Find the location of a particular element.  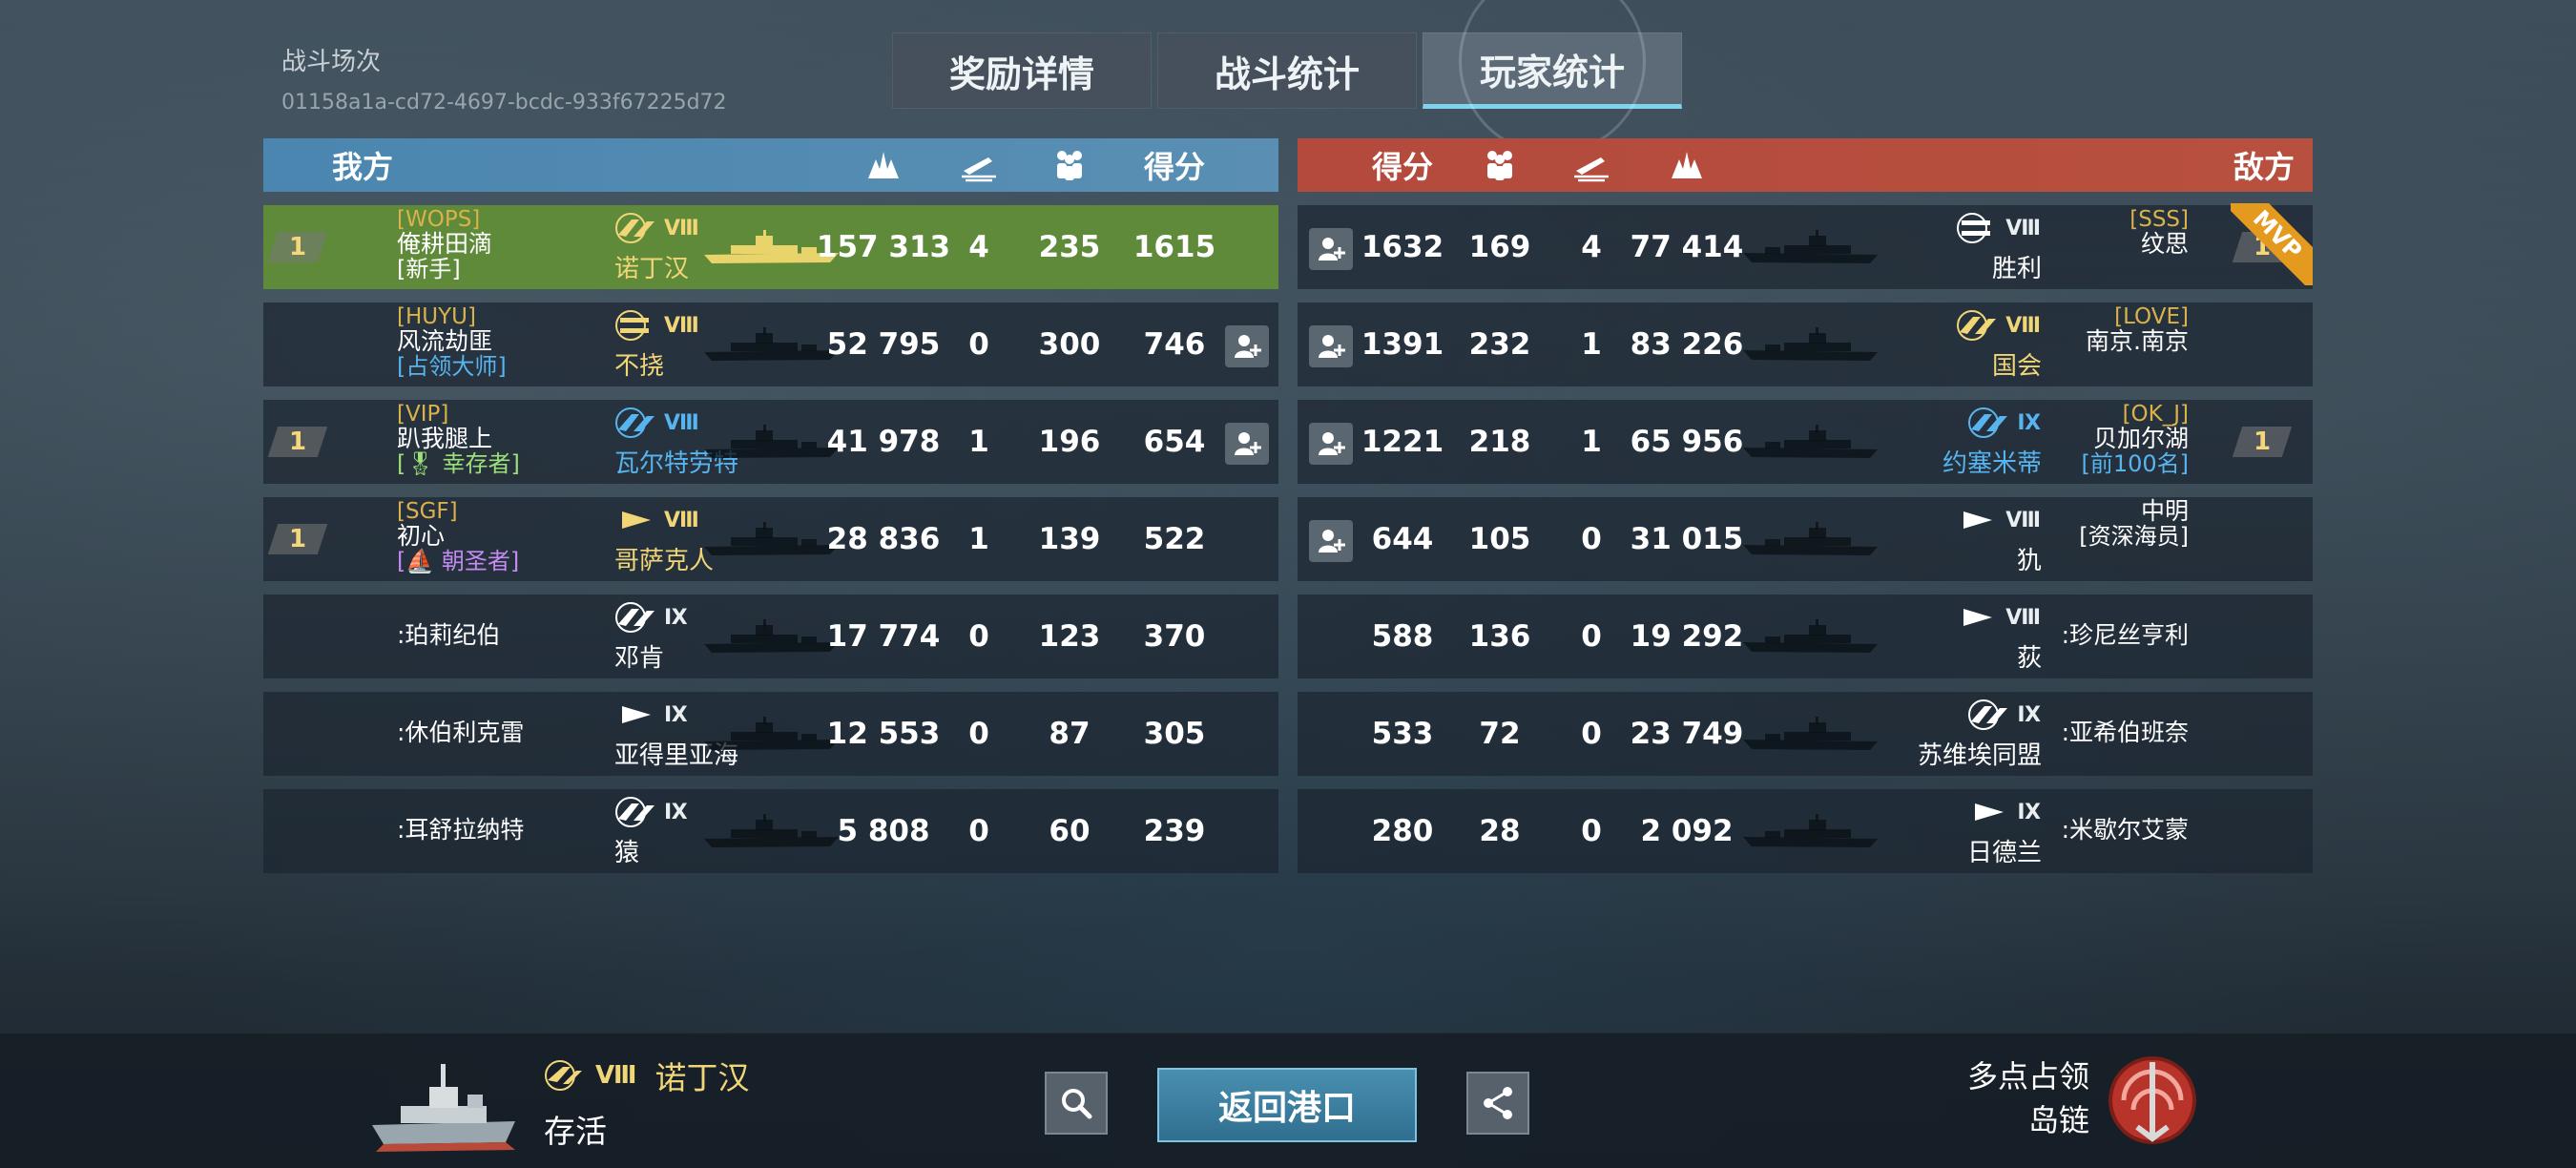

tab-rewards: 奖励详情 is located at coordinates (1022, 70).